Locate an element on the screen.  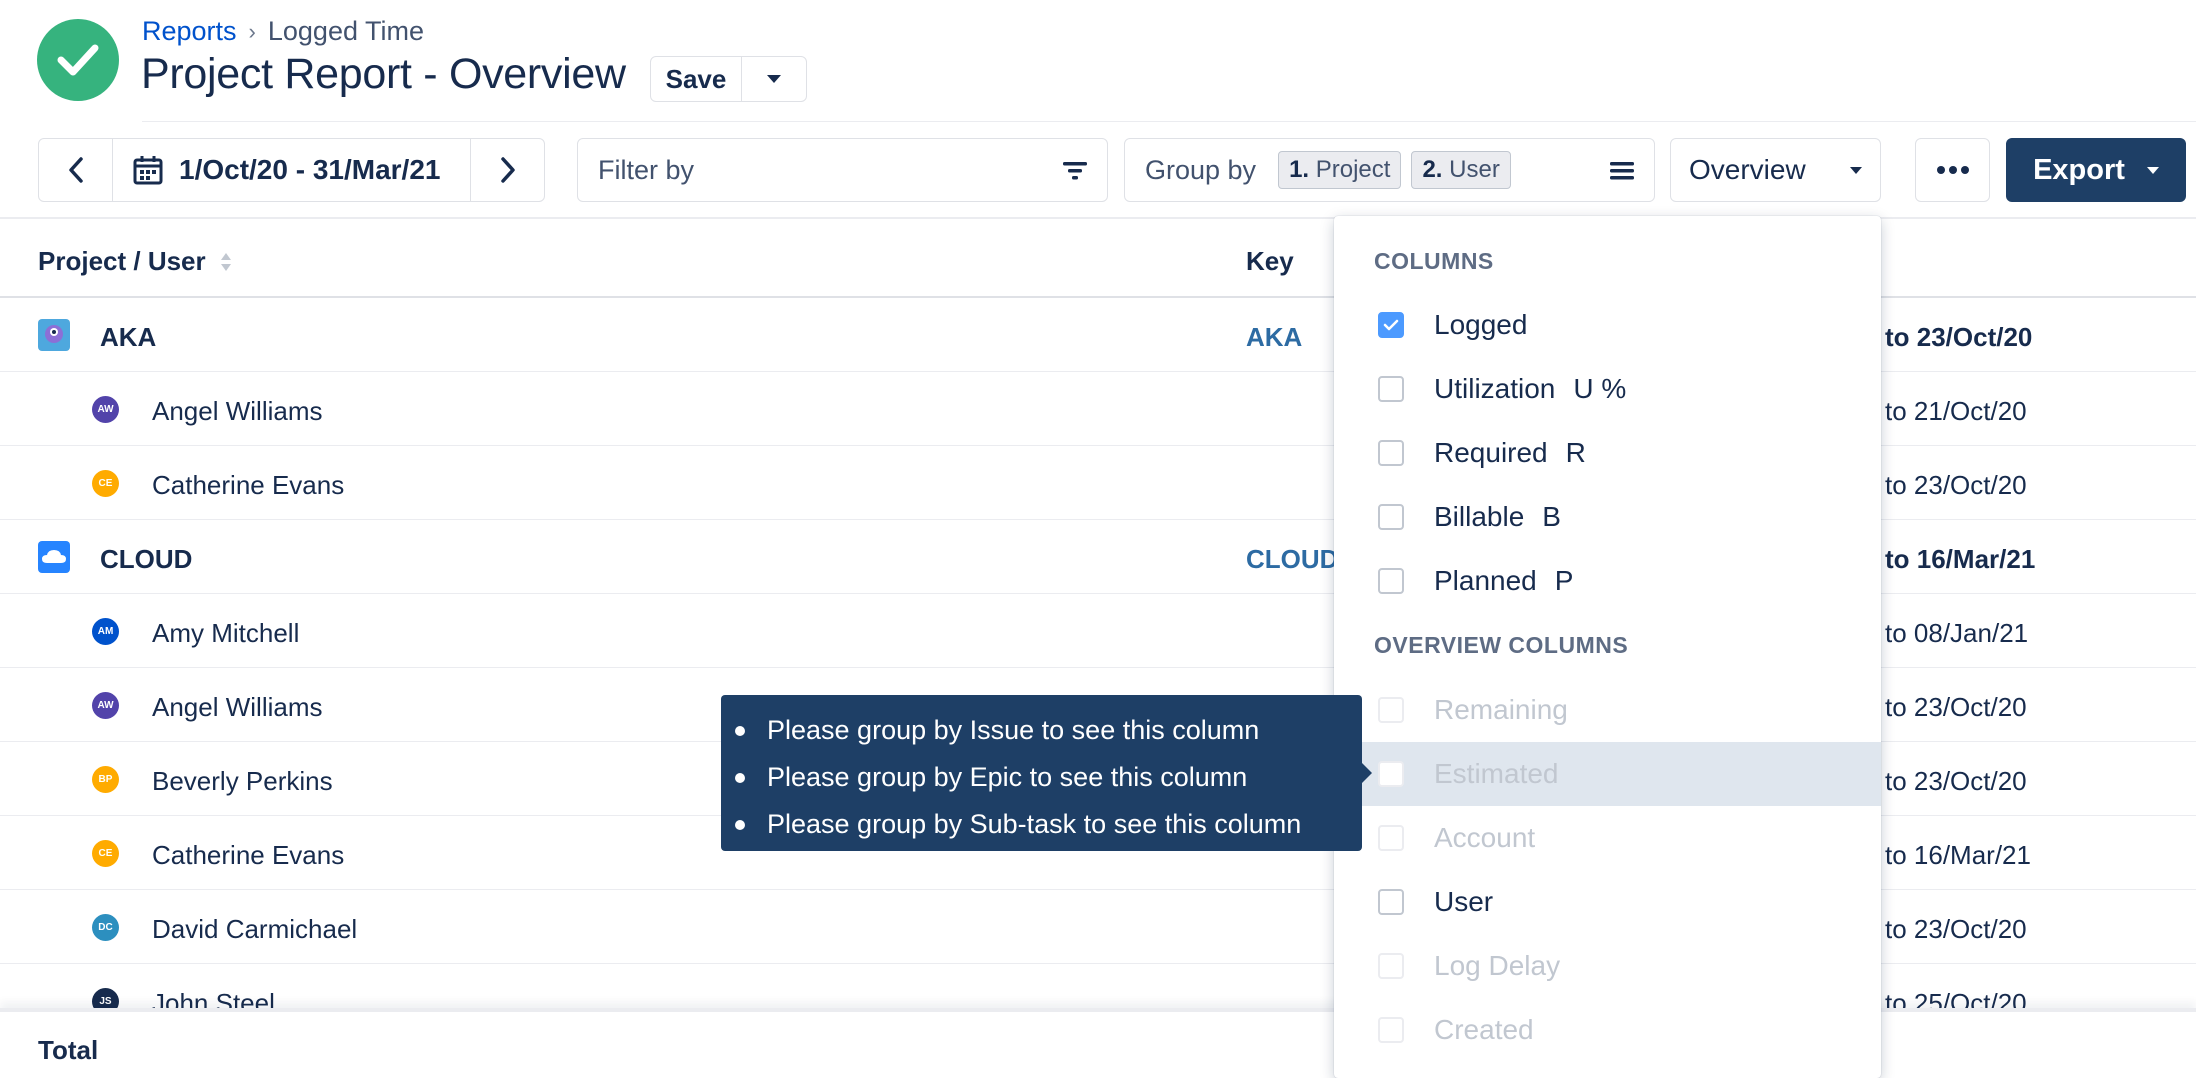
column-option-label: Estimated is located at coordinates (1496, 773).